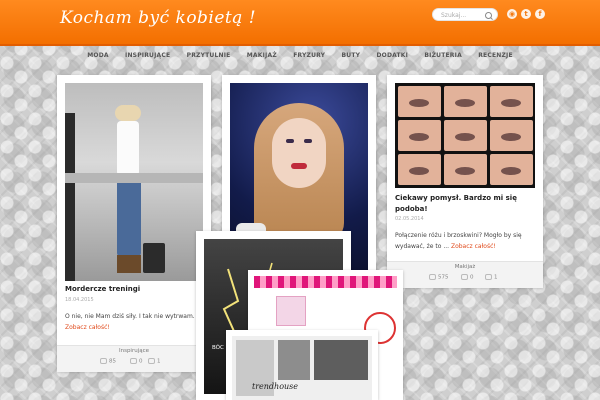 Image resolution: width=600 pixels, height=400 pixels. What do you see at coordinates (209, 55) in the screenshot?
I see `nav-item: PRZYTULNIE` at bounding box center [209, 55].